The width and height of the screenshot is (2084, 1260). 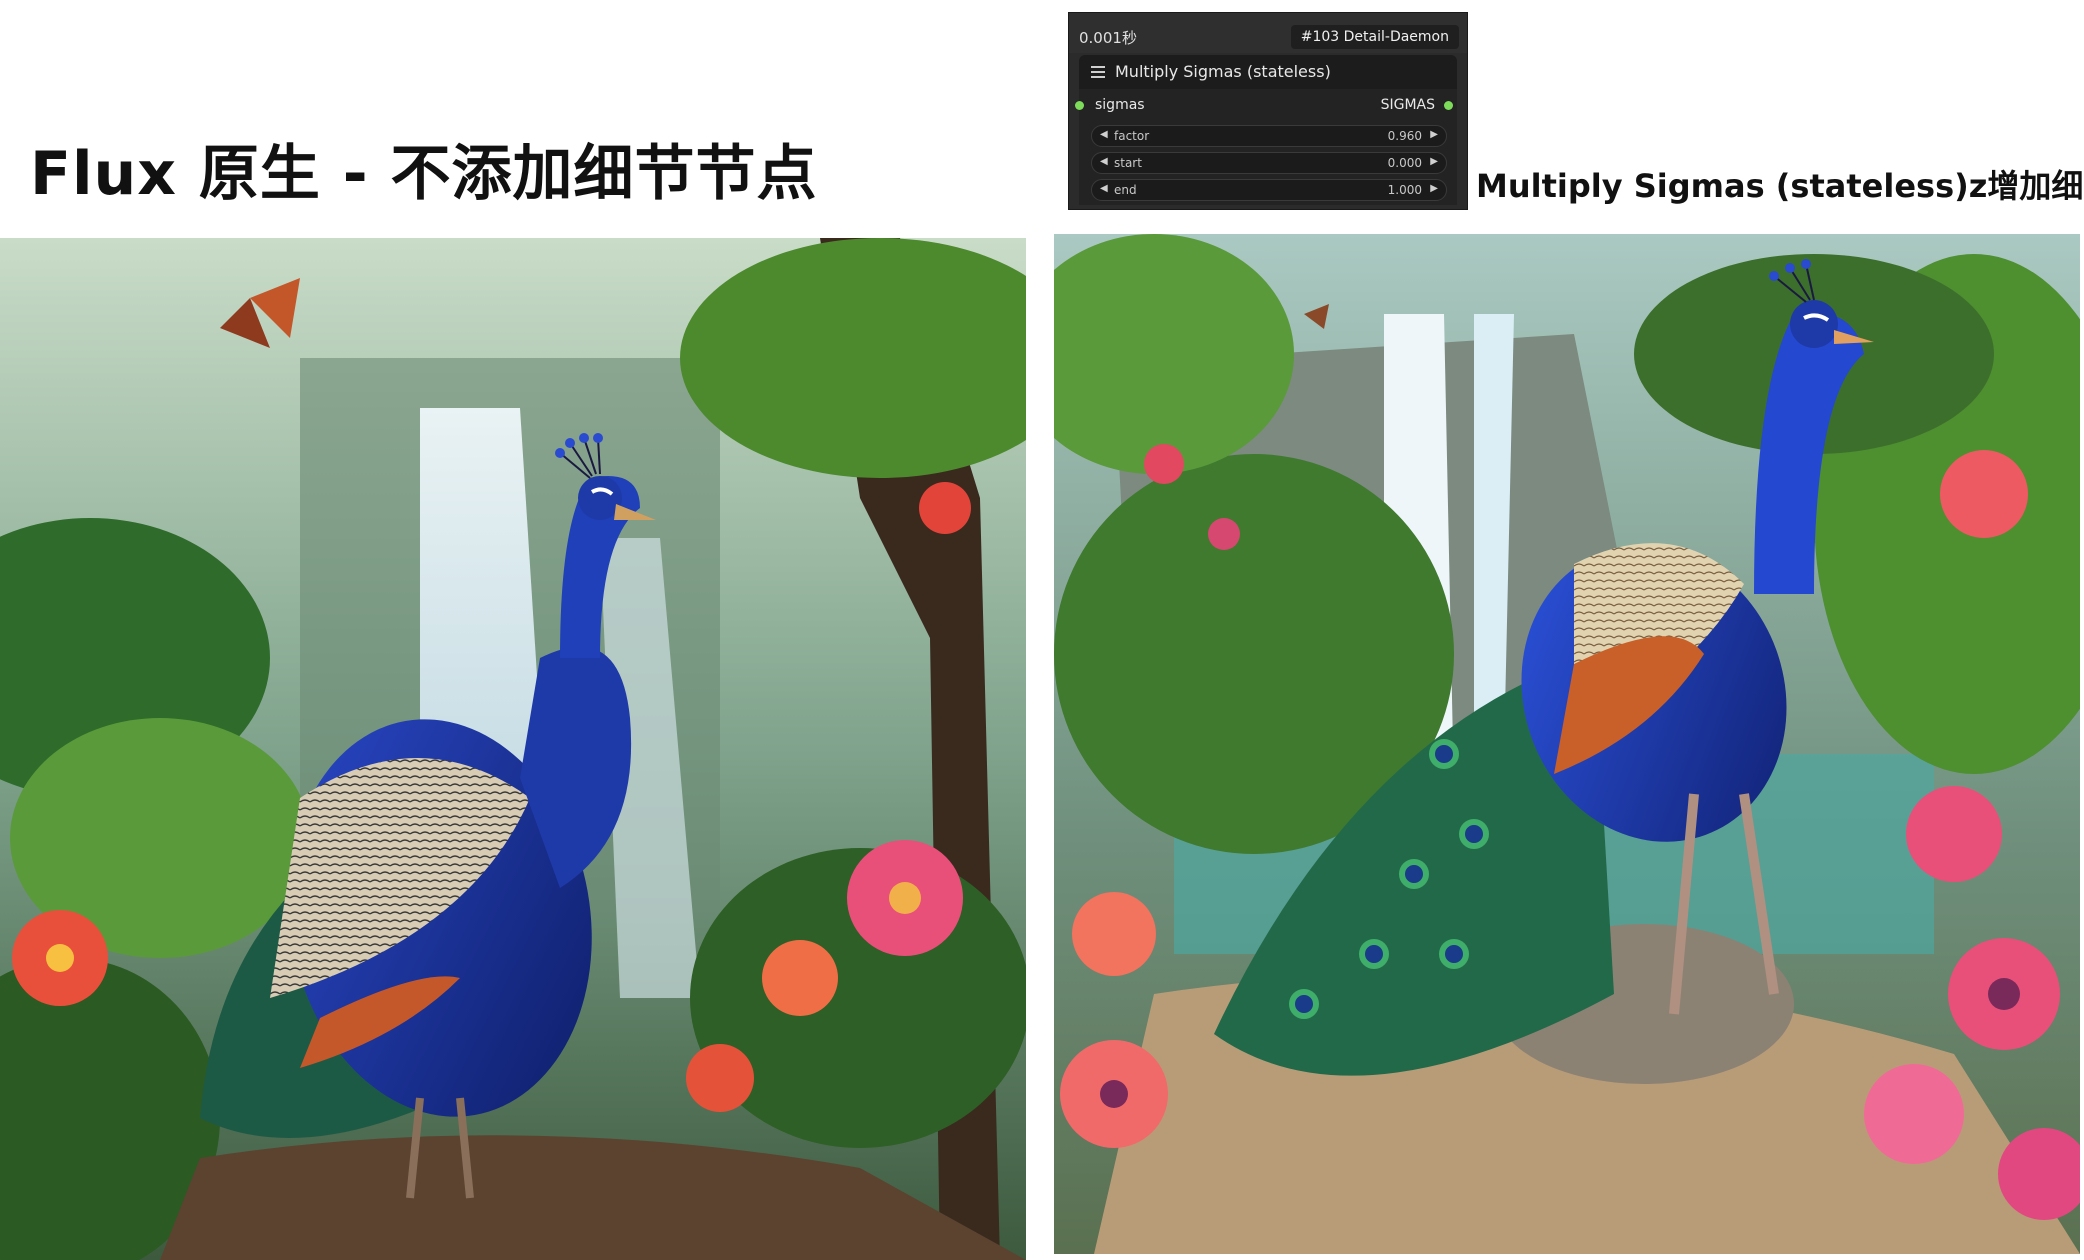 What do you see at coordinates (1120, 105) in the screenshot?
I see `input-sigmas-label: sigmas` at bounding box center [1120, 105].